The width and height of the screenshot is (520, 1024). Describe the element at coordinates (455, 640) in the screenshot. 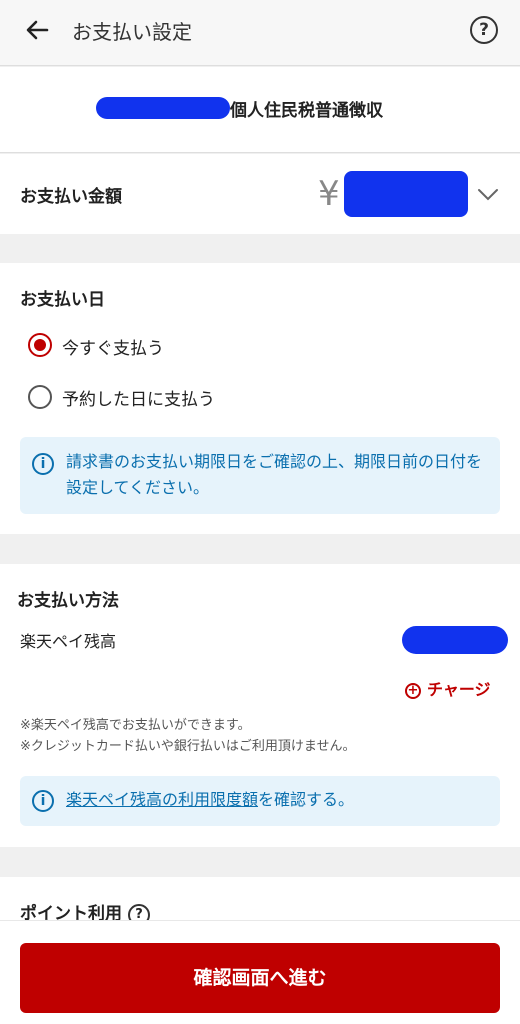

I see `redacted-balance` at that location.